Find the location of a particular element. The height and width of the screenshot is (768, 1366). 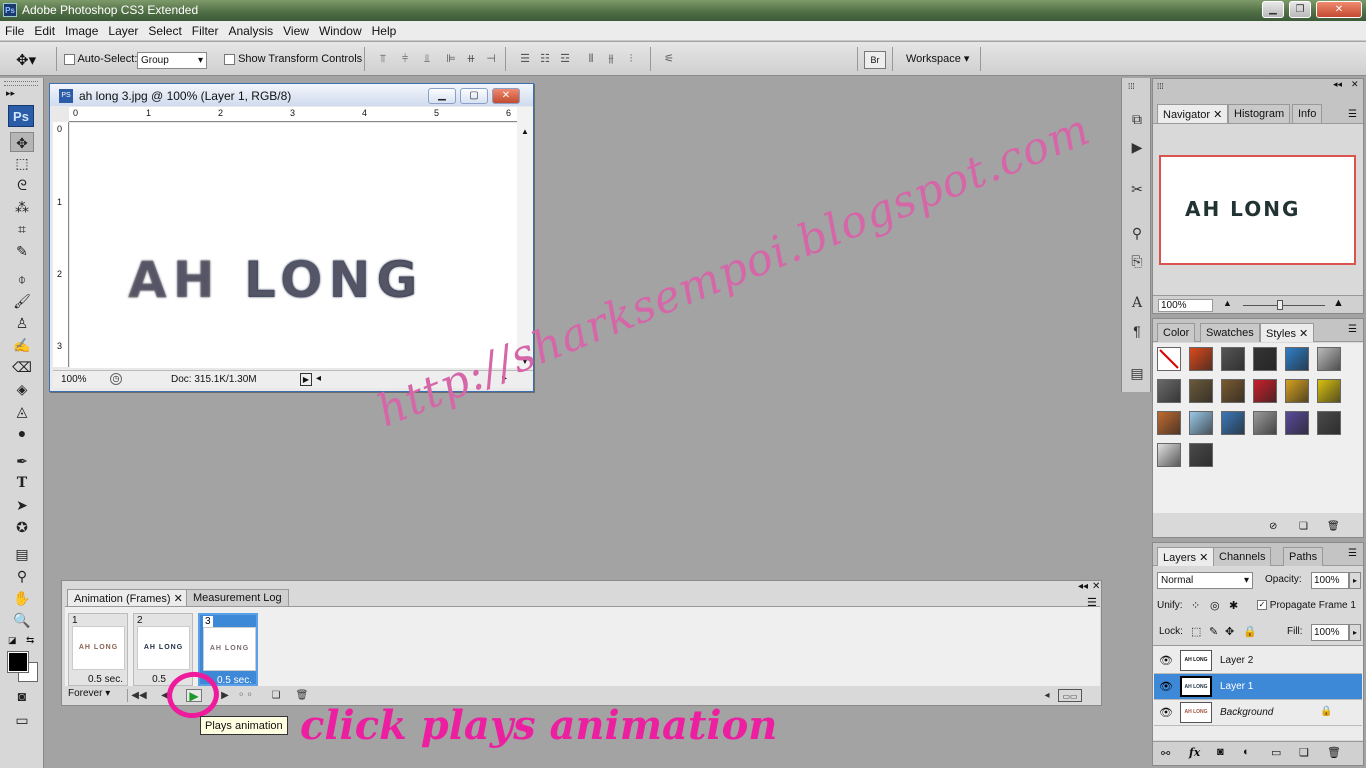

frame-delay: 0.5 sec. is located at coordinates (105, 679).